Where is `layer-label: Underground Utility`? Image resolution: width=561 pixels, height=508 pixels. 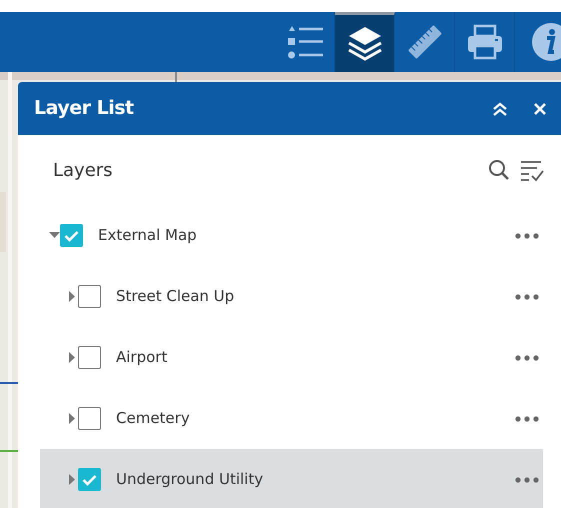
layer-label: Underground Utility is located at coordinates (190, 479).